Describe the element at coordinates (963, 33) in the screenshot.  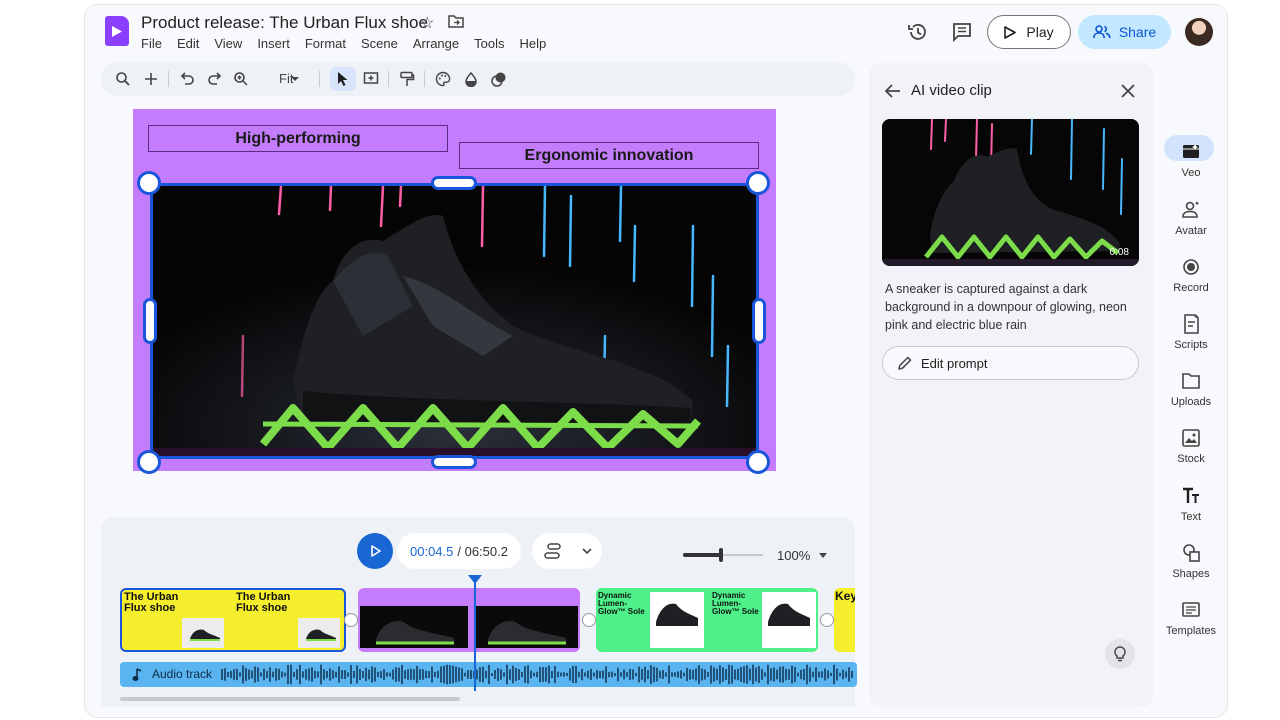
I see `comments-icon` at that location.